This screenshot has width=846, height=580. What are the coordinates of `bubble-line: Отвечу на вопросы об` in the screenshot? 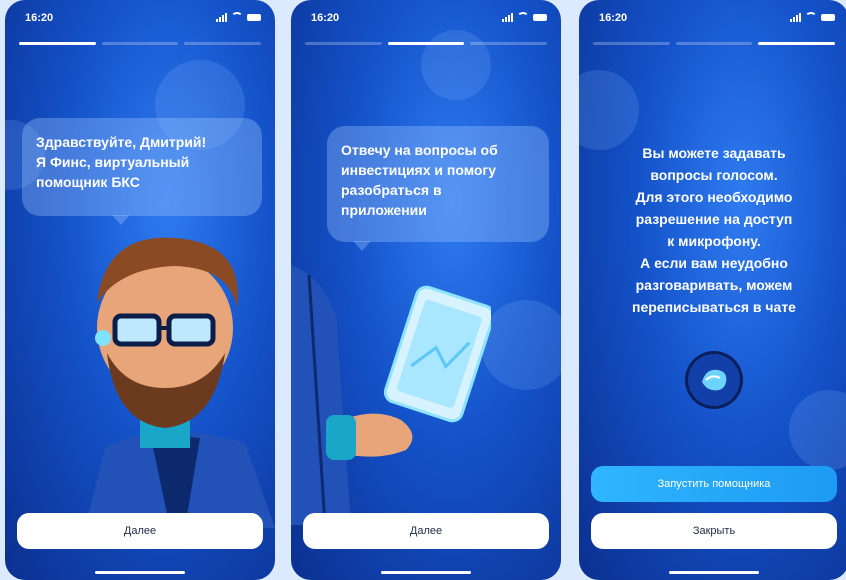 It's located at (419, 150).